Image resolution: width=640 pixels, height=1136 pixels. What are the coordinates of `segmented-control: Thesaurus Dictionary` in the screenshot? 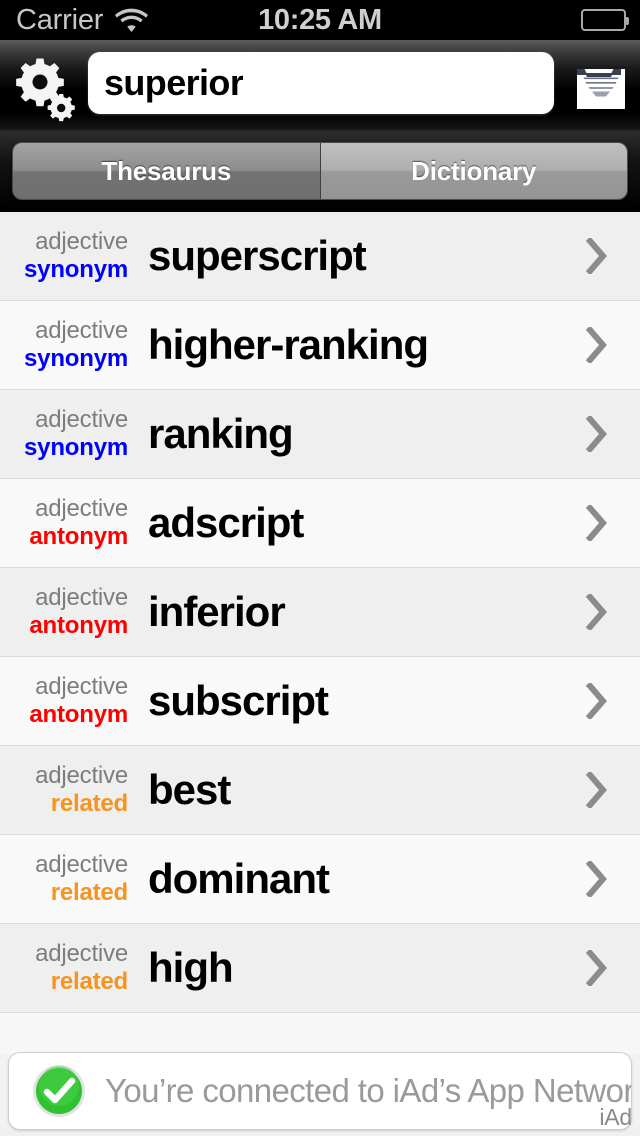 It's located at (320, 171).